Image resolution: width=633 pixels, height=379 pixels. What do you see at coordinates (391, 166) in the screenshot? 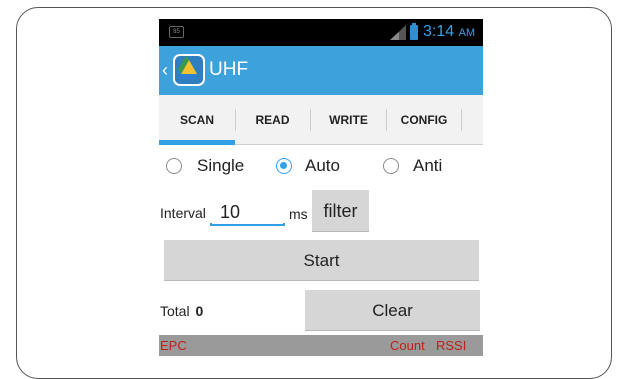
I see `radio-anti` at bounding box center [391, 166].